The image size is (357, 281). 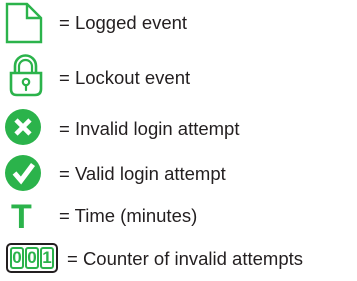 I want to click on padlock-icon, so click(x=29, y=75).